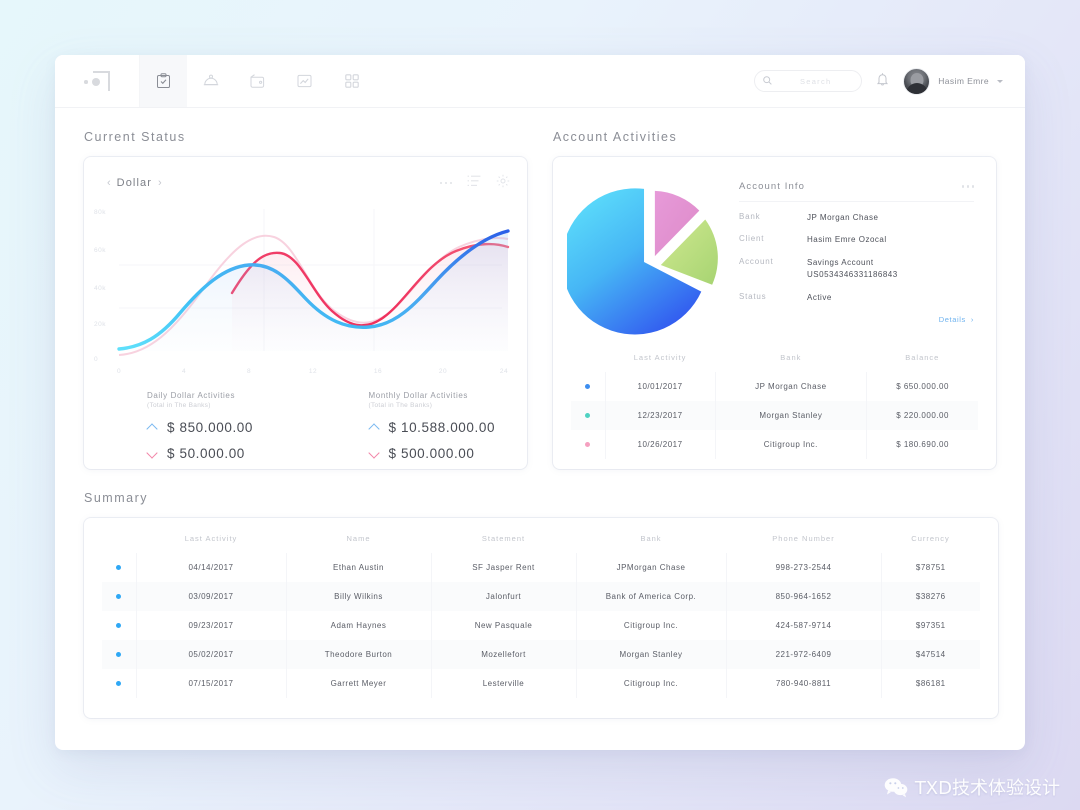  Describe the element at coordinates (134, 183) in the screenshot. I see `currency-label: Dollar` at that location.